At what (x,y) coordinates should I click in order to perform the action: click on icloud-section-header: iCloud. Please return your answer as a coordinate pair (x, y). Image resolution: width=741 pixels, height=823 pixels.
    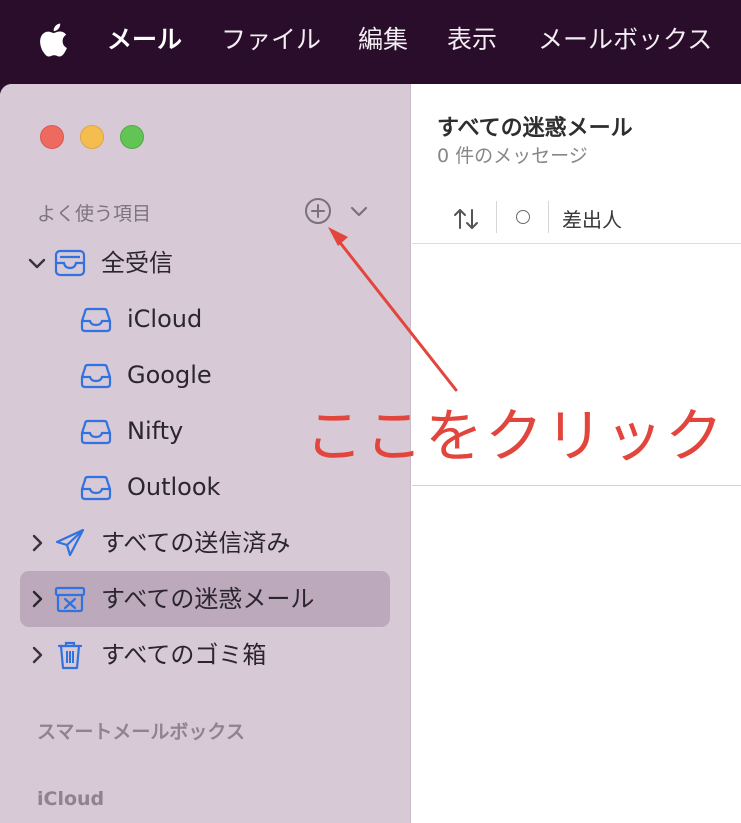
    Looking at the image, I should click on (70, 799).